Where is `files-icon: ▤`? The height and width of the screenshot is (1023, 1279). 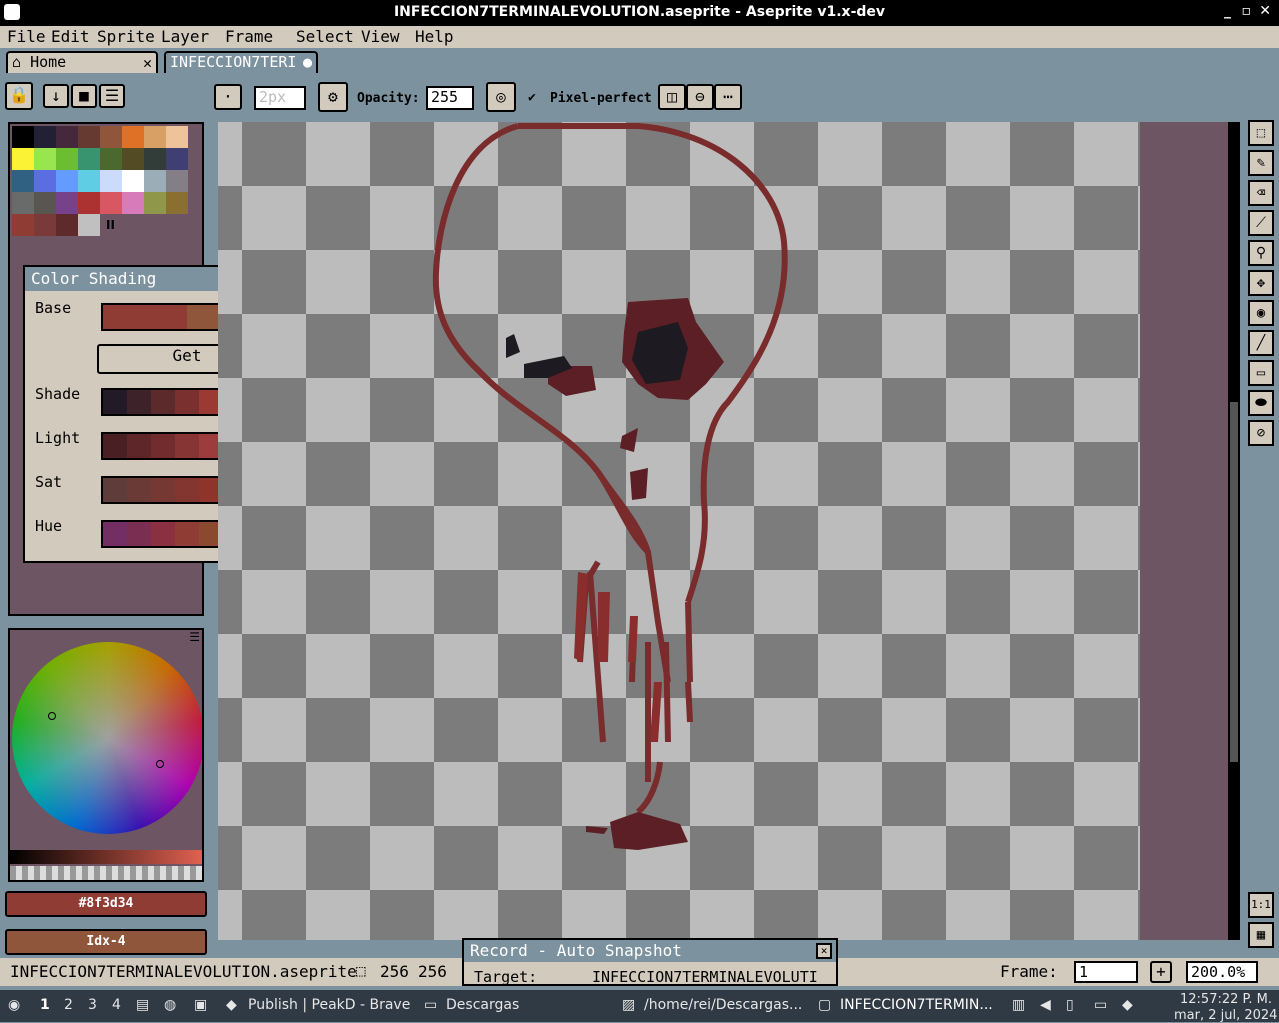 files-icon: ▤ is located at coordinates (142, 1005).